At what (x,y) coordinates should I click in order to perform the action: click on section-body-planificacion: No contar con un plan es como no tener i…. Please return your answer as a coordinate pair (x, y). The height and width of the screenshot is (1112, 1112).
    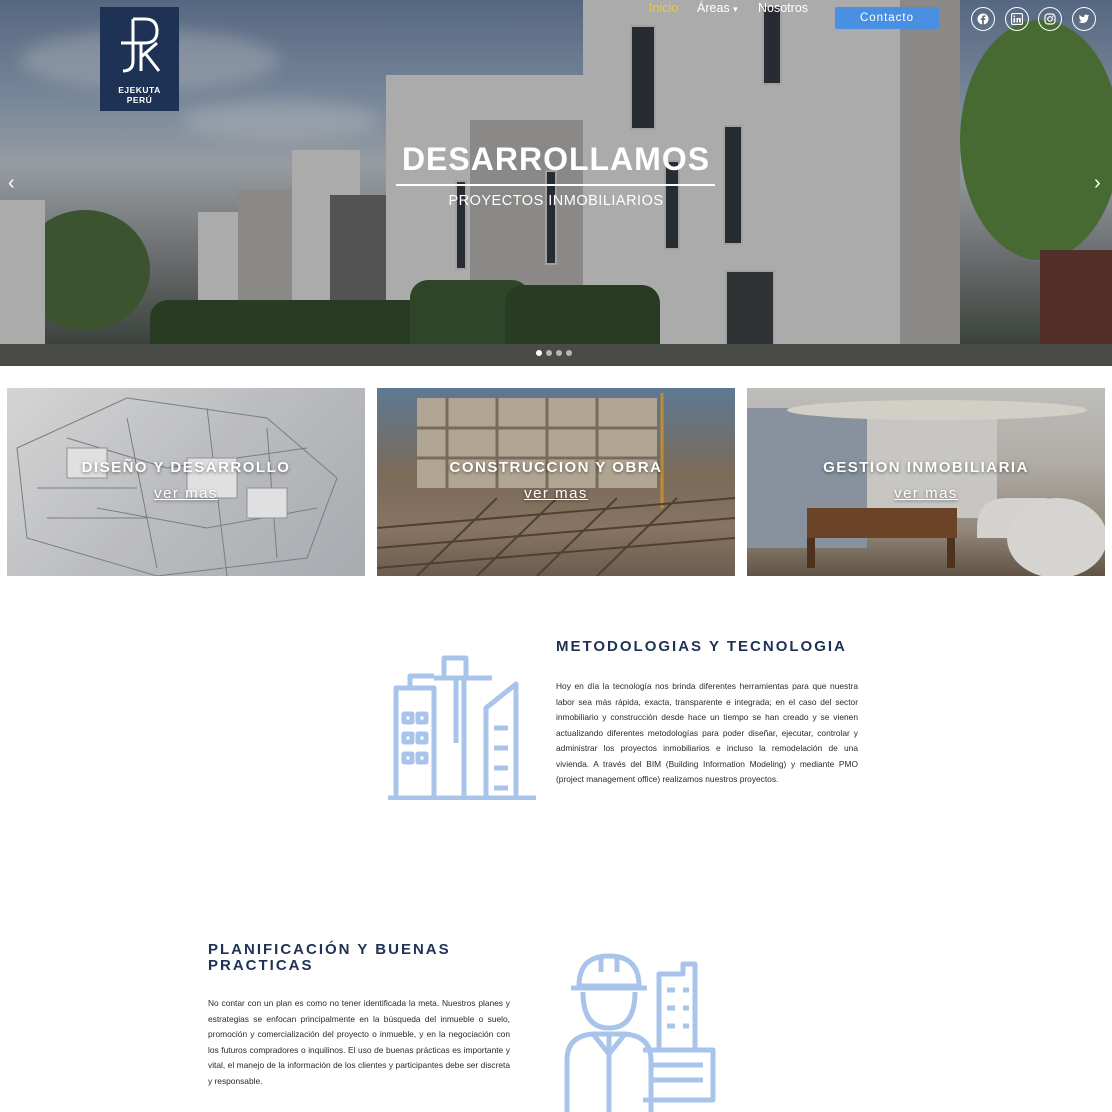
    Looking at the image, I should click on (359, 1042).